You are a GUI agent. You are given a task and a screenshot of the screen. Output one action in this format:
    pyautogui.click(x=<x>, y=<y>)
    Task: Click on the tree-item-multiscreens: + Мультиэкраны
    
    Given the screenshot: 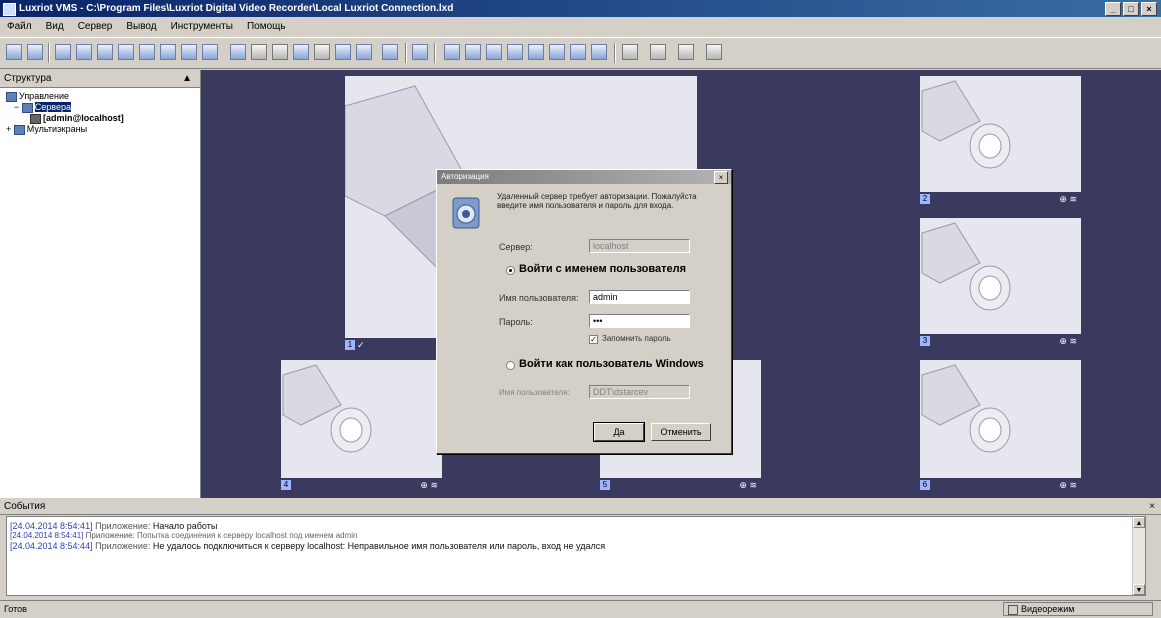 What is the action you would take?
    pyautogui.click(x=46, y=129)
    